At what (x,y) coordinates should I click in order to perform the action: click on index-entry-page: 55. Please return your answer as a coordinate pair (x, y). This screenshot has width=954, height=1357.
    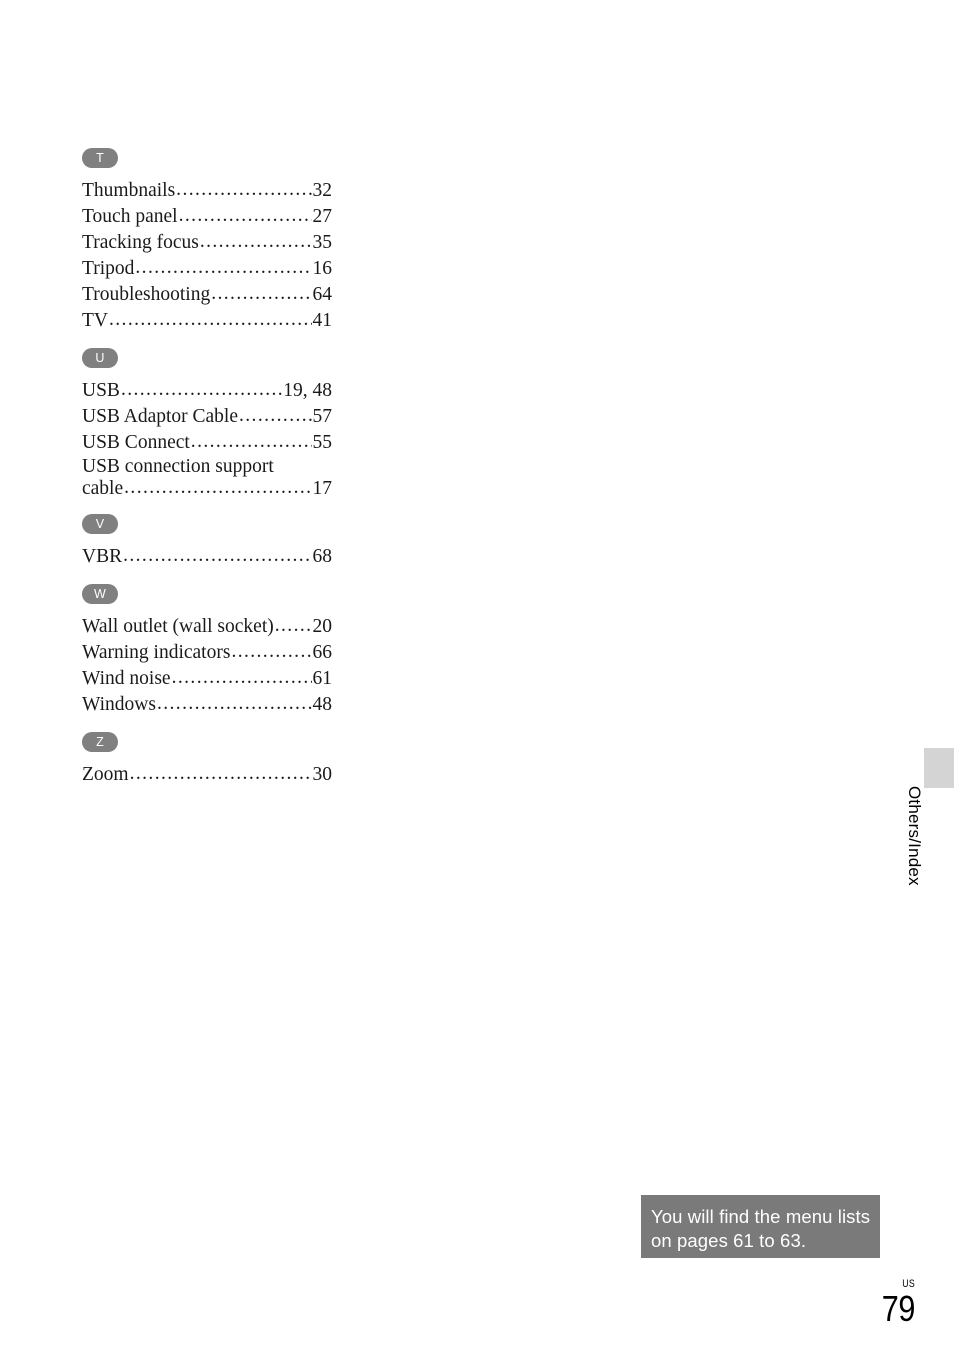
    Looking at the image, I should click on (322, 442).